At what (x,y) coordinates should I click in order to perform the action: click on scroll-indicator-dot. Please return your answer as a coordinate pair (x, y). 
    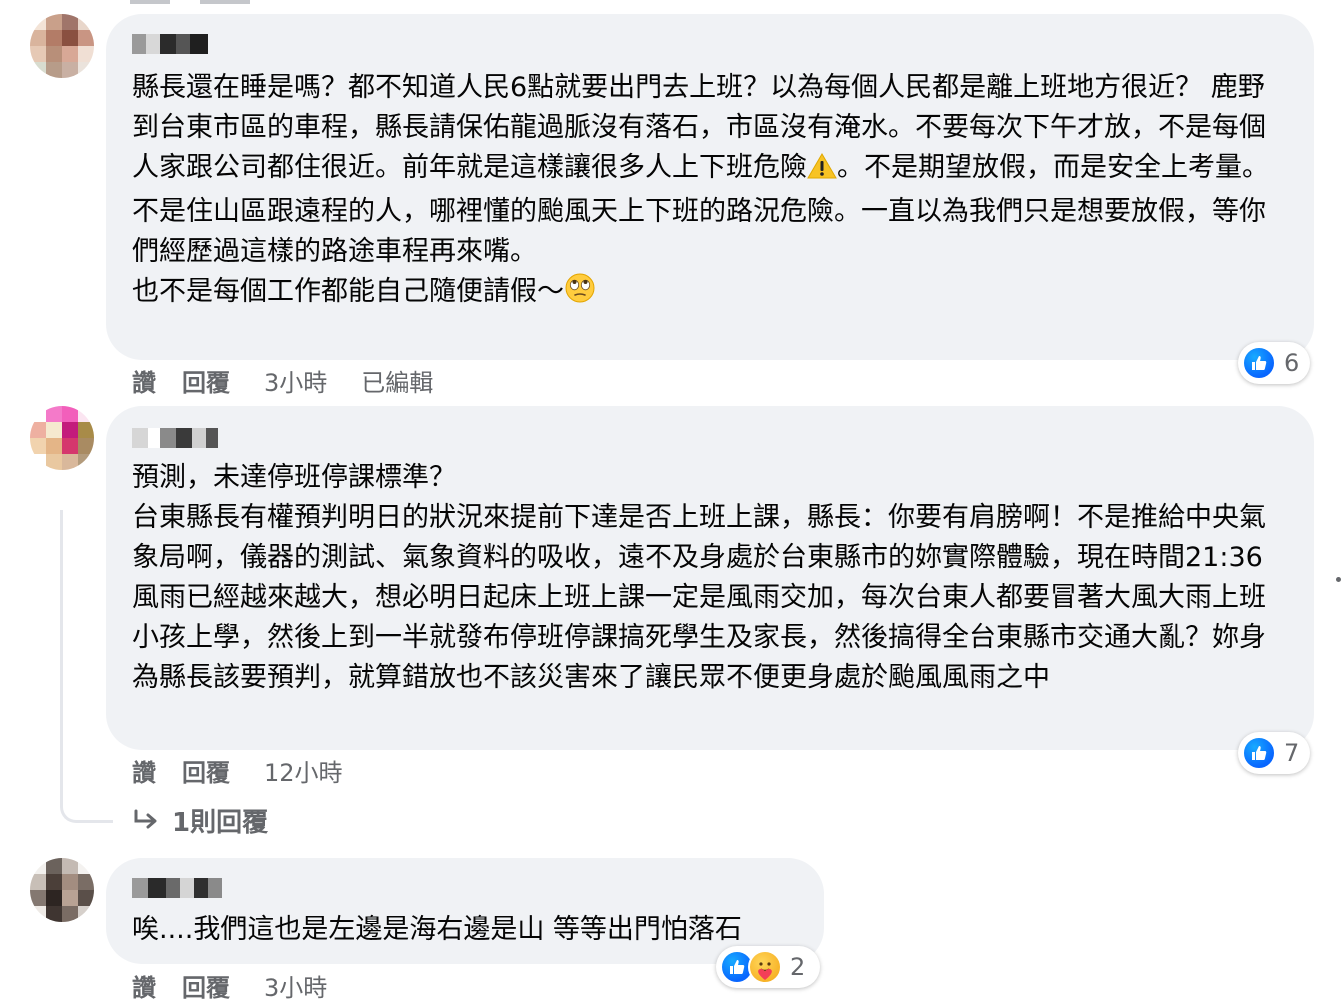
    Looking at the image, I should click on (1338, 579).